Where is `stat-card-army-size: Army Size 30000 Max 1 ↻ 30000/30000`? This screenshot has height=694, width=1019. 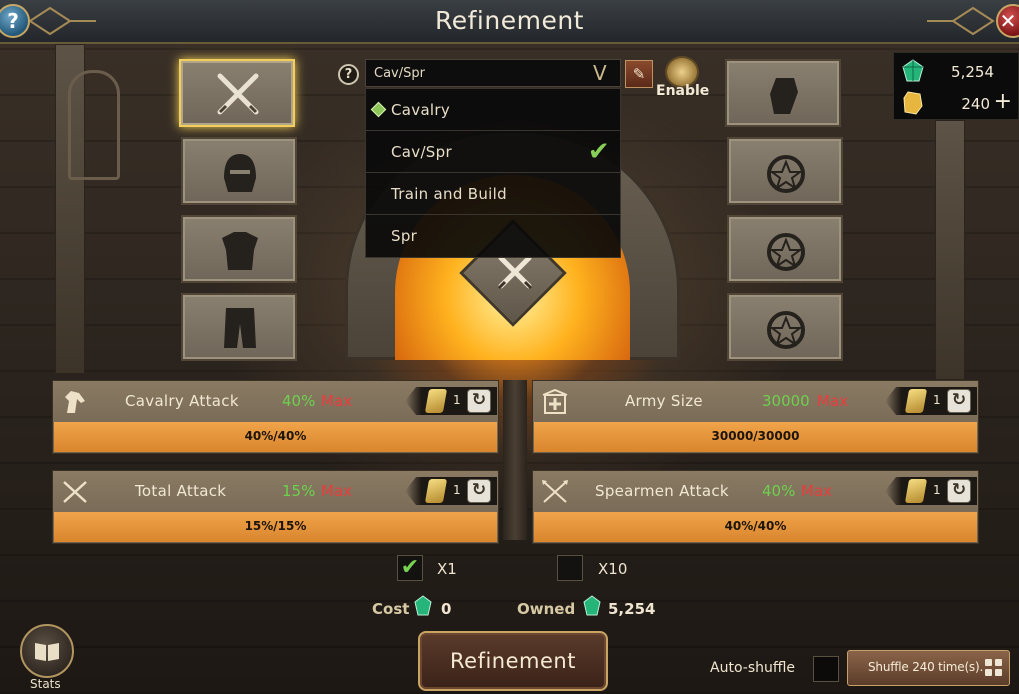 stat-card-army-size: Army Size 30000 Max 1 ↻ 30000/30000 is located at coordinates (755, 417).